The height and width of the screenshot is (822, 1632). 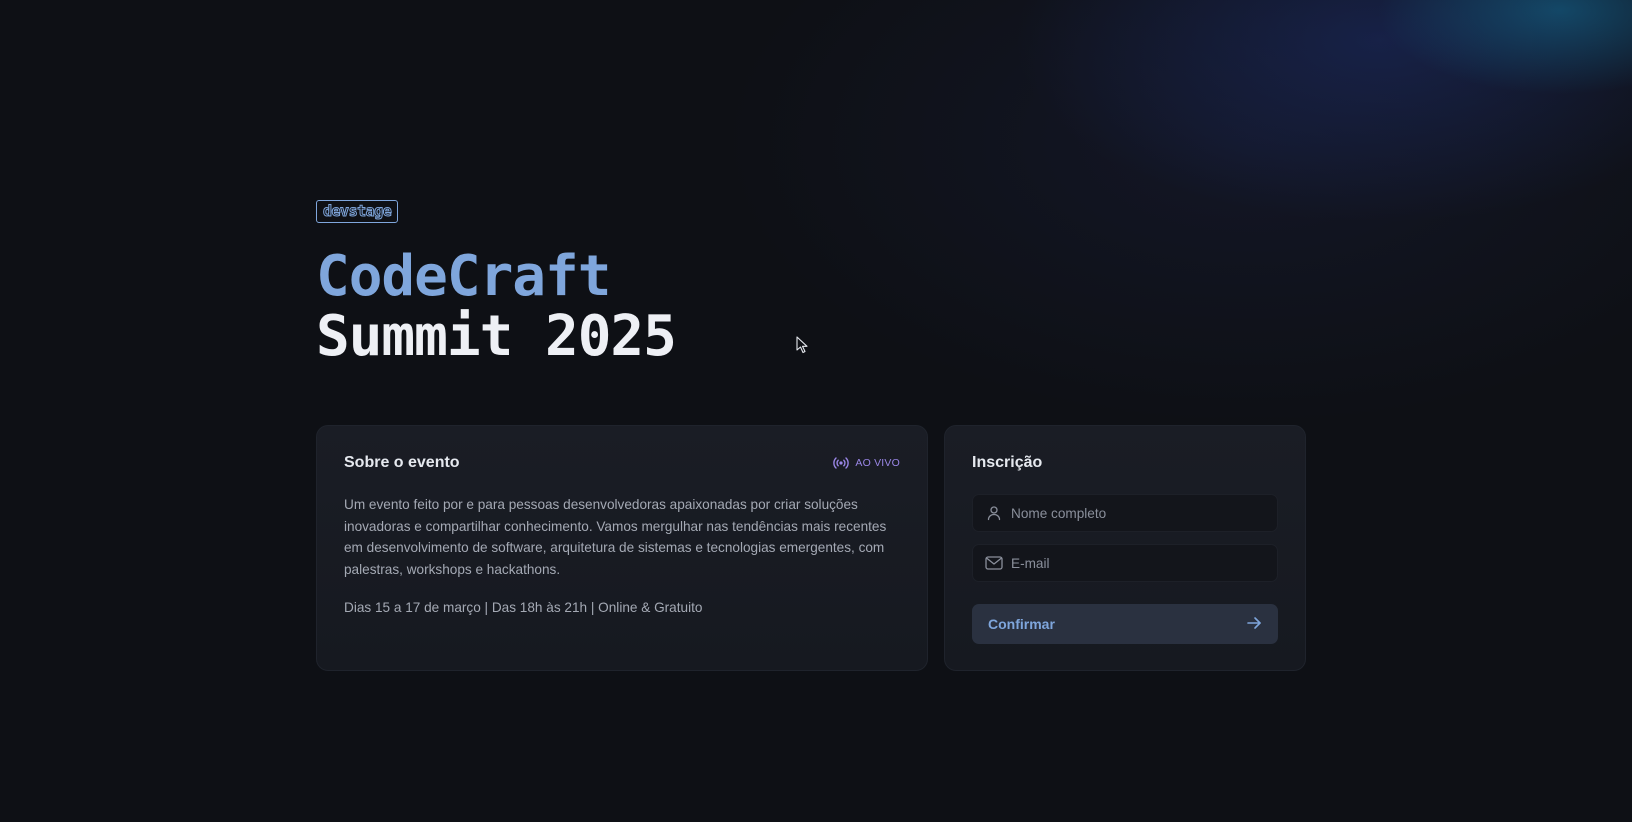 What do you see at coordinates (811, 307) in the screenshot?
I see `event-title: CodeCraft Summit 2025` at bounding box center [811, 307].